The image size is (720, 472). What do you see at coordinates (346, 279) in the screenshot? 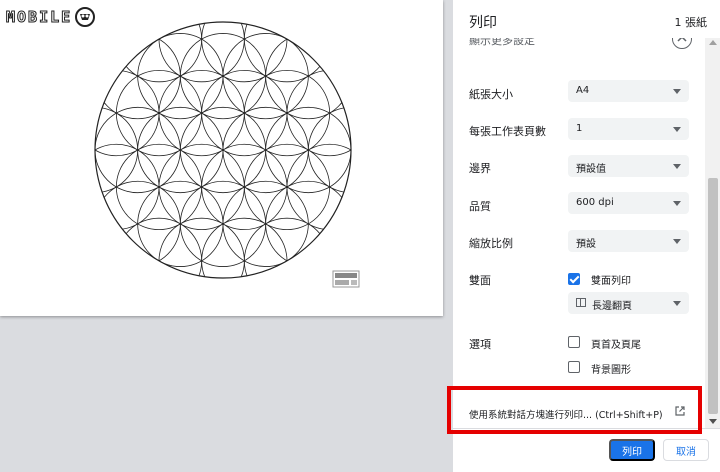
I see `super-cola-stamp` at bounding box center [346, 279].